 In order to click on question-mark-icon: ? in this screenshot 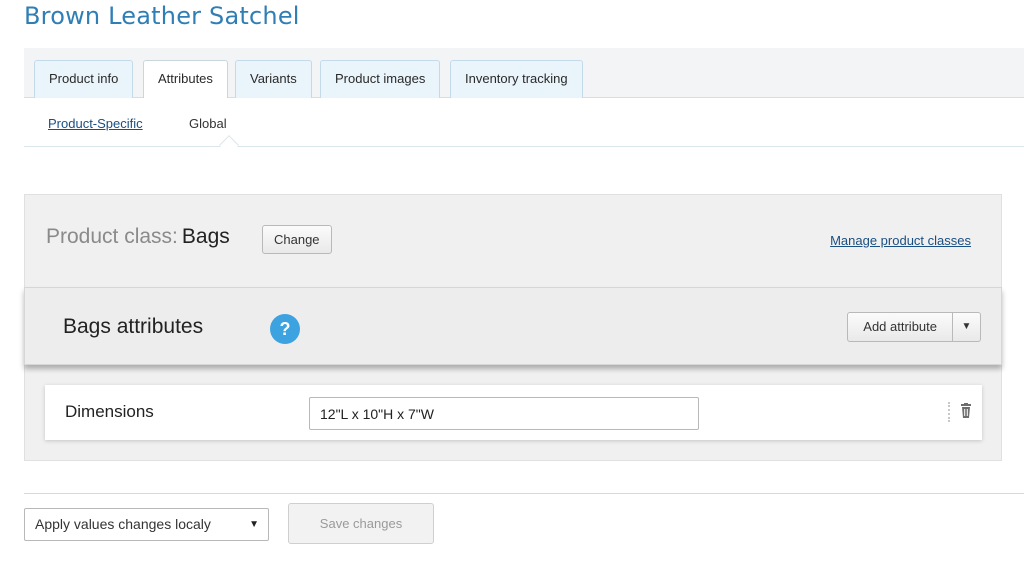, I will do `click(285, 329)`.